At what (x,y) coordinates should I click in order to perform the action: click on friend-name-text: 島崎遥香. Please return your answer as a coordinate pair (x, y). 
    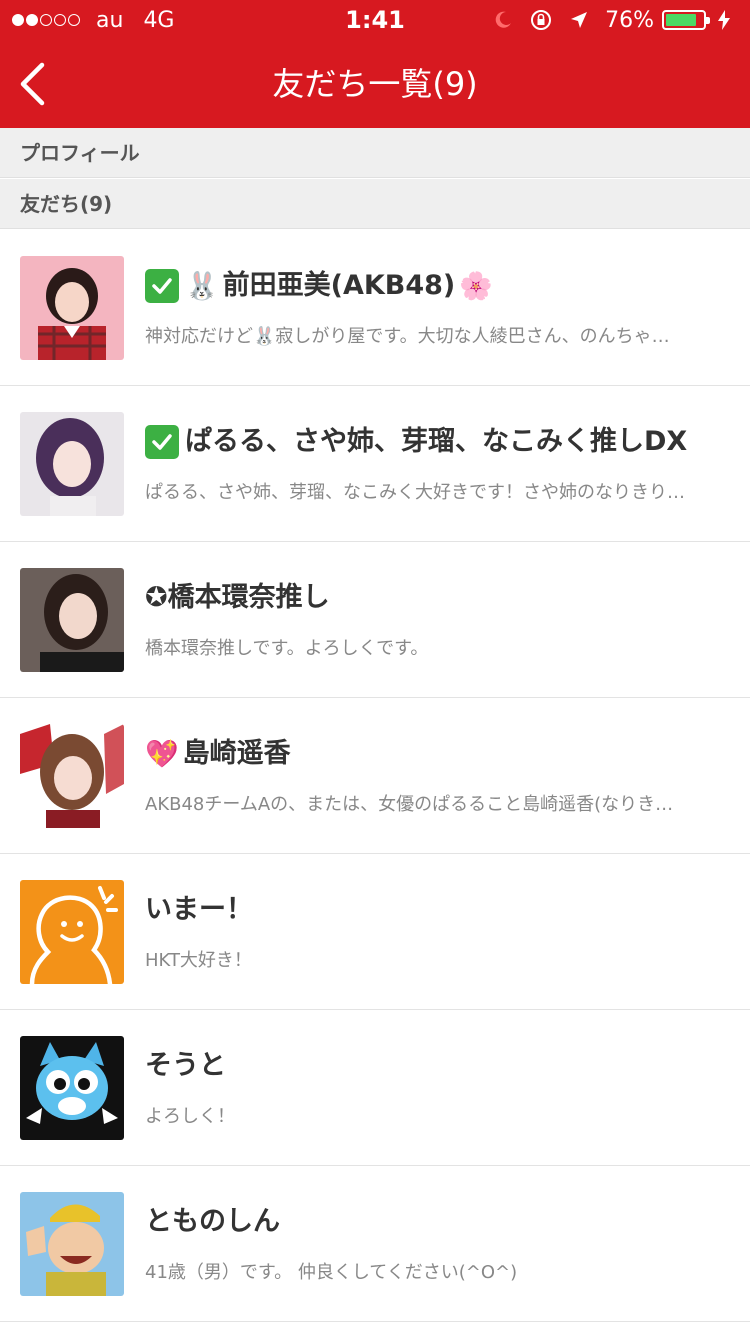
    Looking at the image, I should click on (236, 753).